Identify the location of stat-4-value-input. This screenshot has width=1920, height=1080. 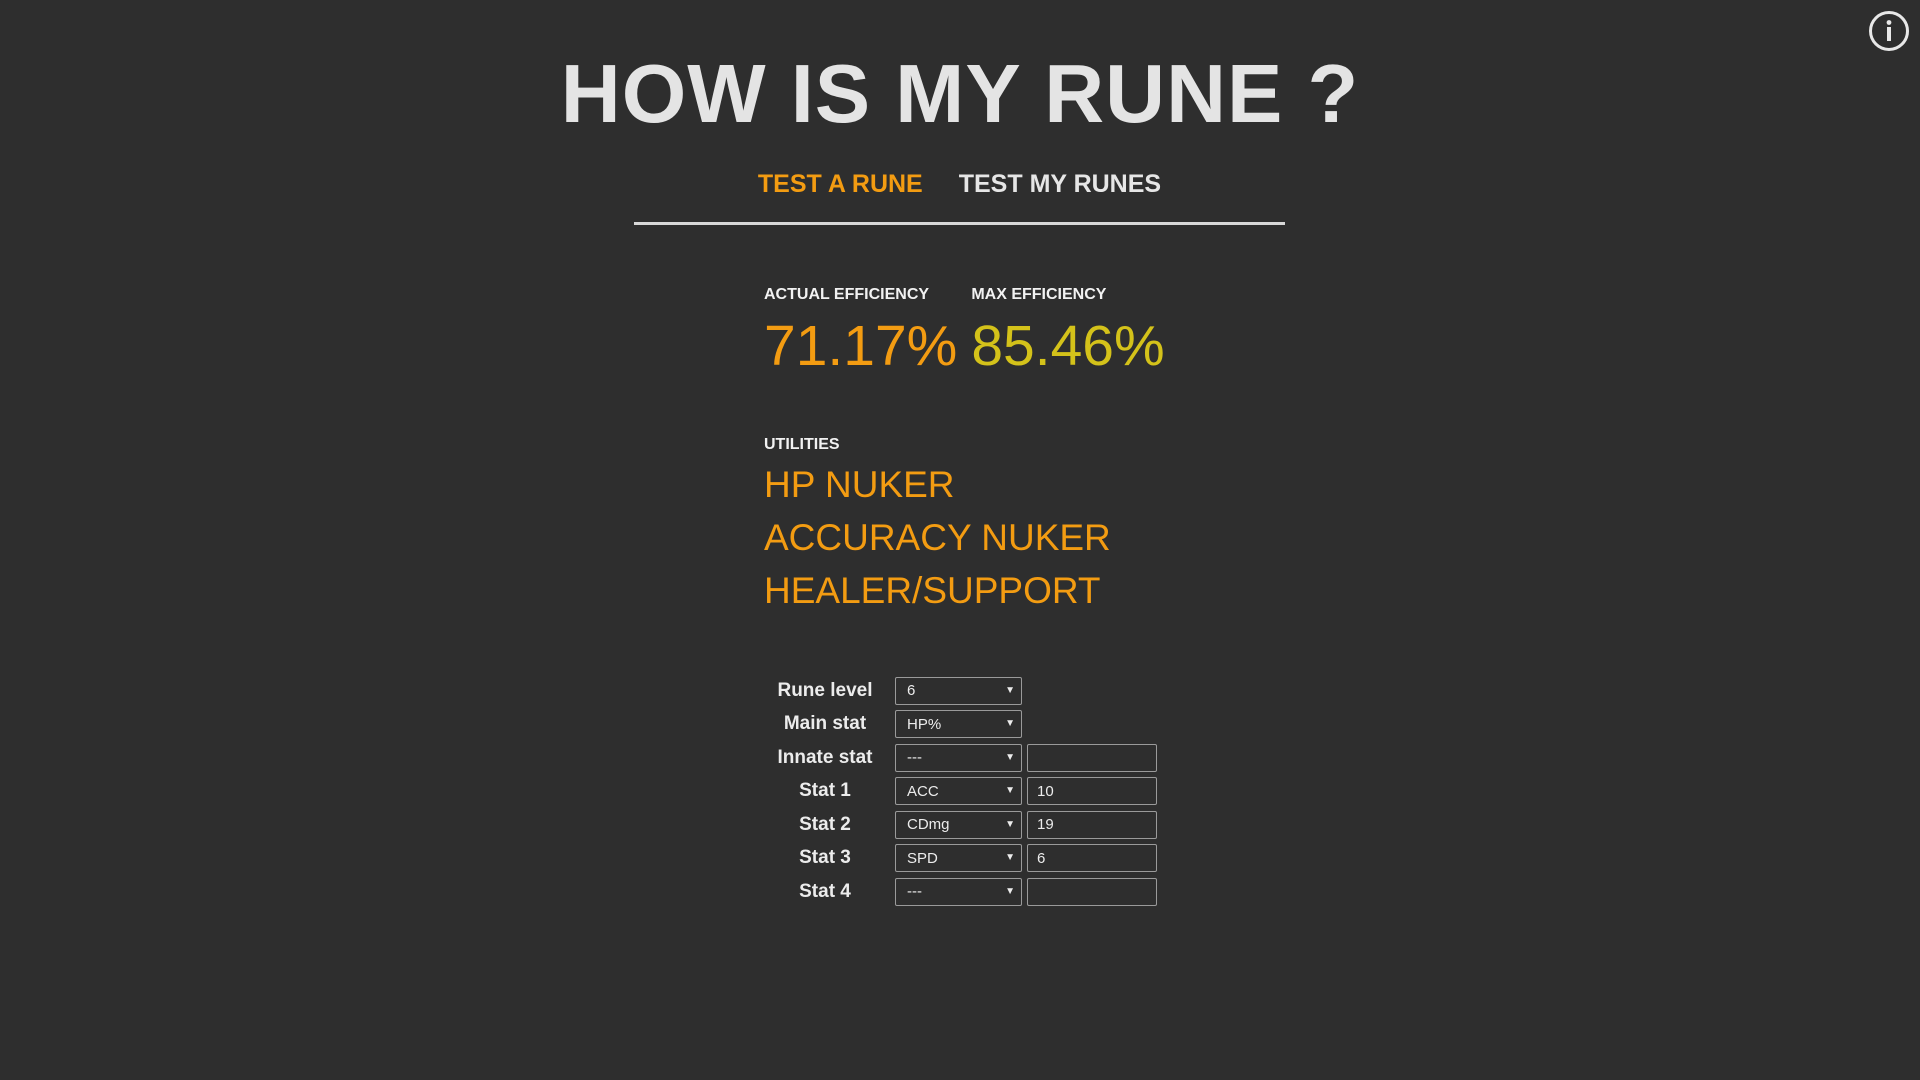
(1092, 891).